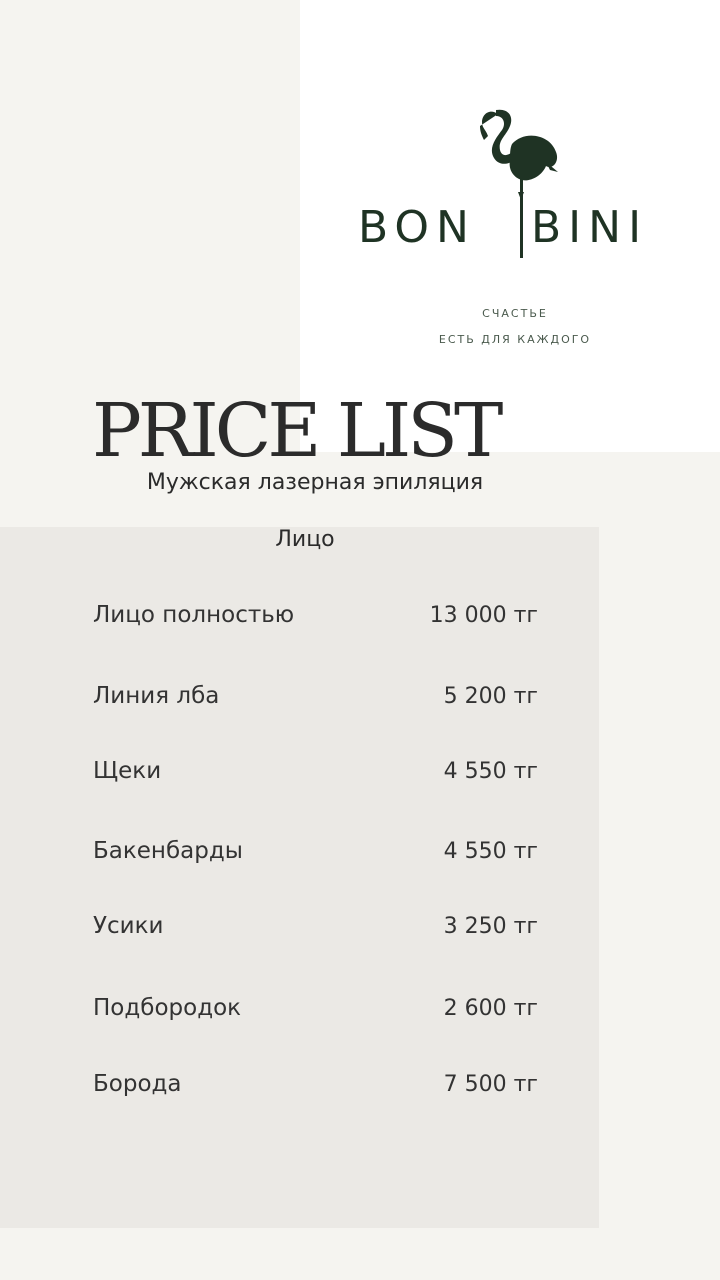  Describe the element at coordinates (168, 851) in the screenshot. I see `service-name: Бакенбарды` at that location.